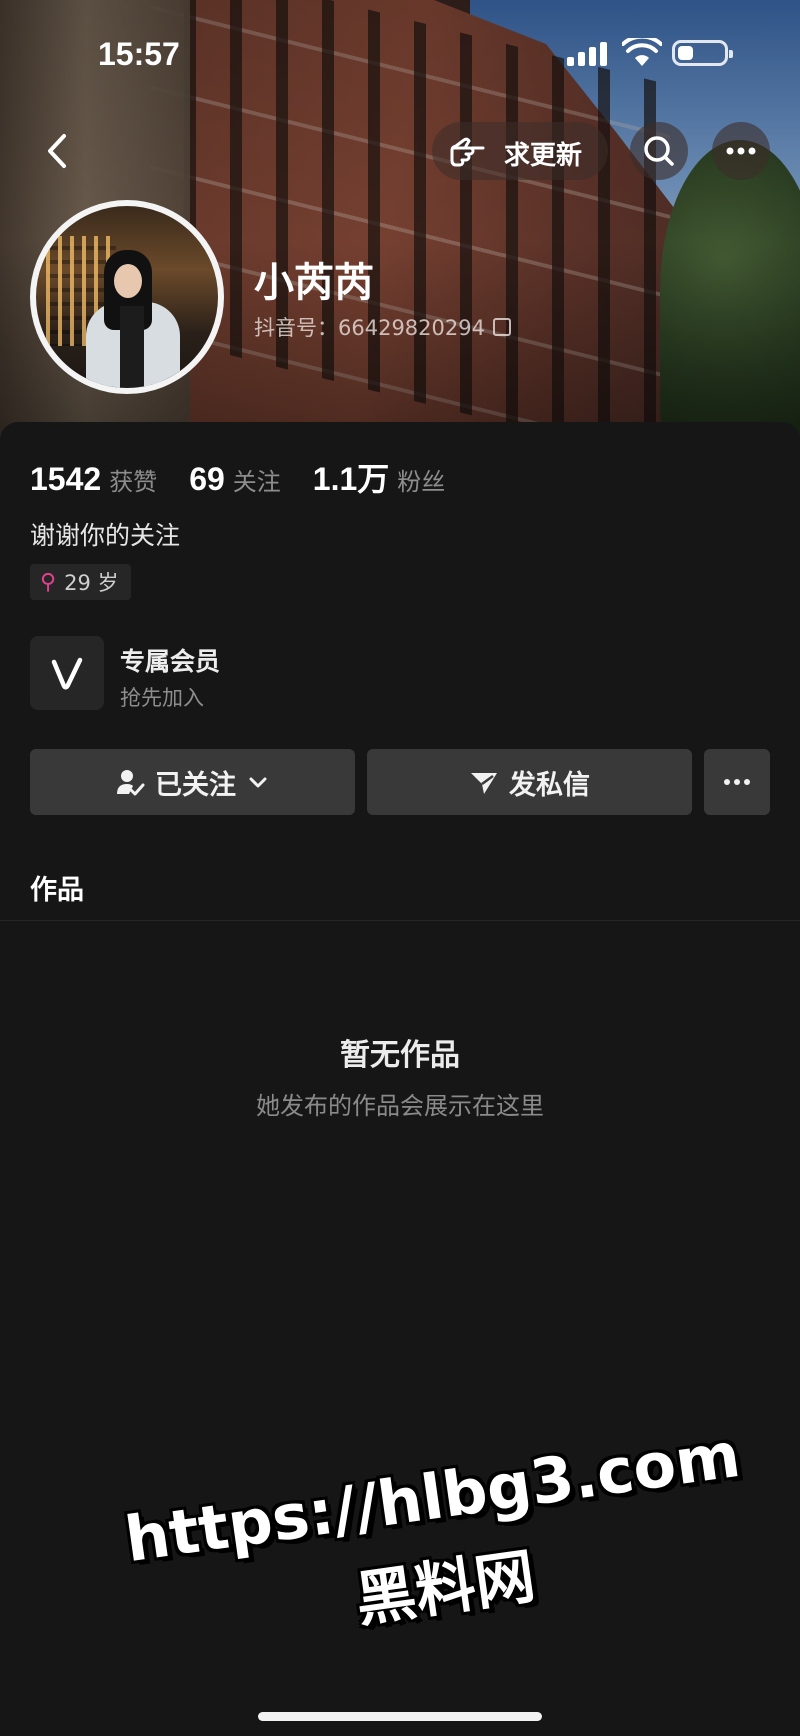 The image size is (800, 1736). I want to click on cellular-signal-icon, so click(589, 54).